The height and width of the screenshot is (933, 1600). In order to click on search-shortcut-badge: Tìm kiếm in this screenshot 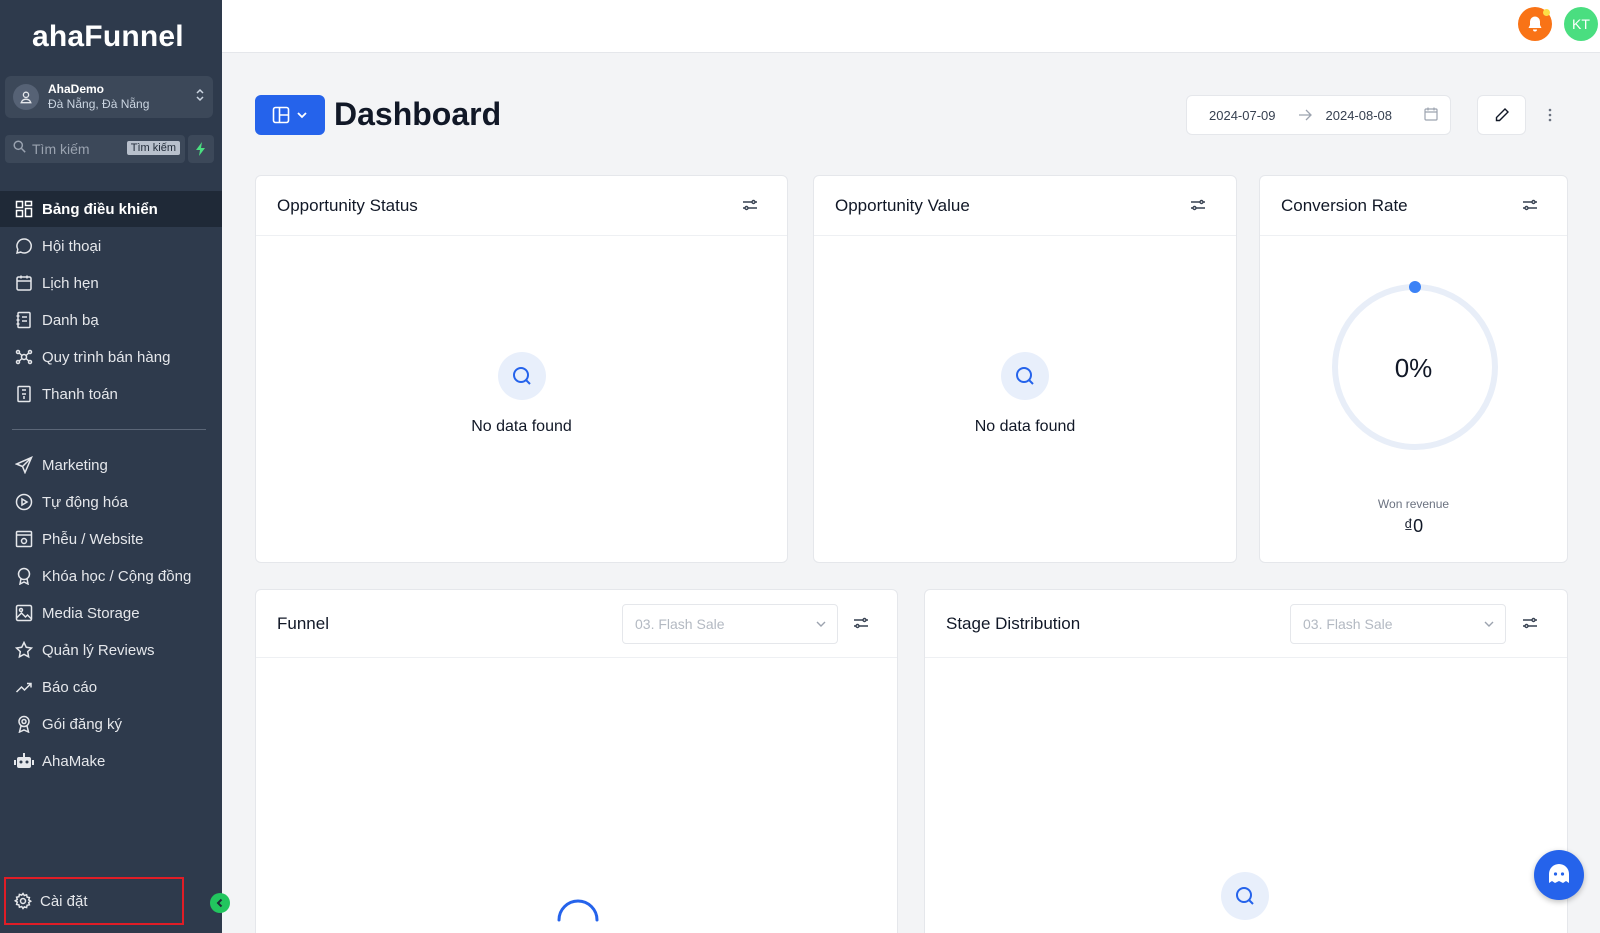, I will do `click(153, 148)`.